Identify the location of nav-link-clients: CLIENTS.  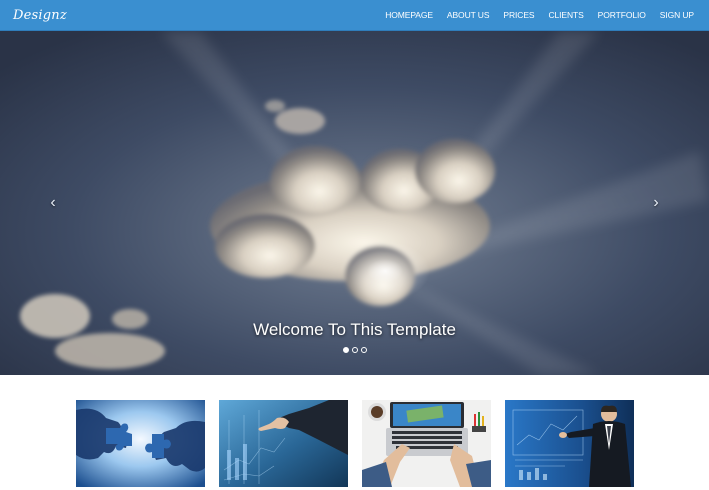
(565, 15).